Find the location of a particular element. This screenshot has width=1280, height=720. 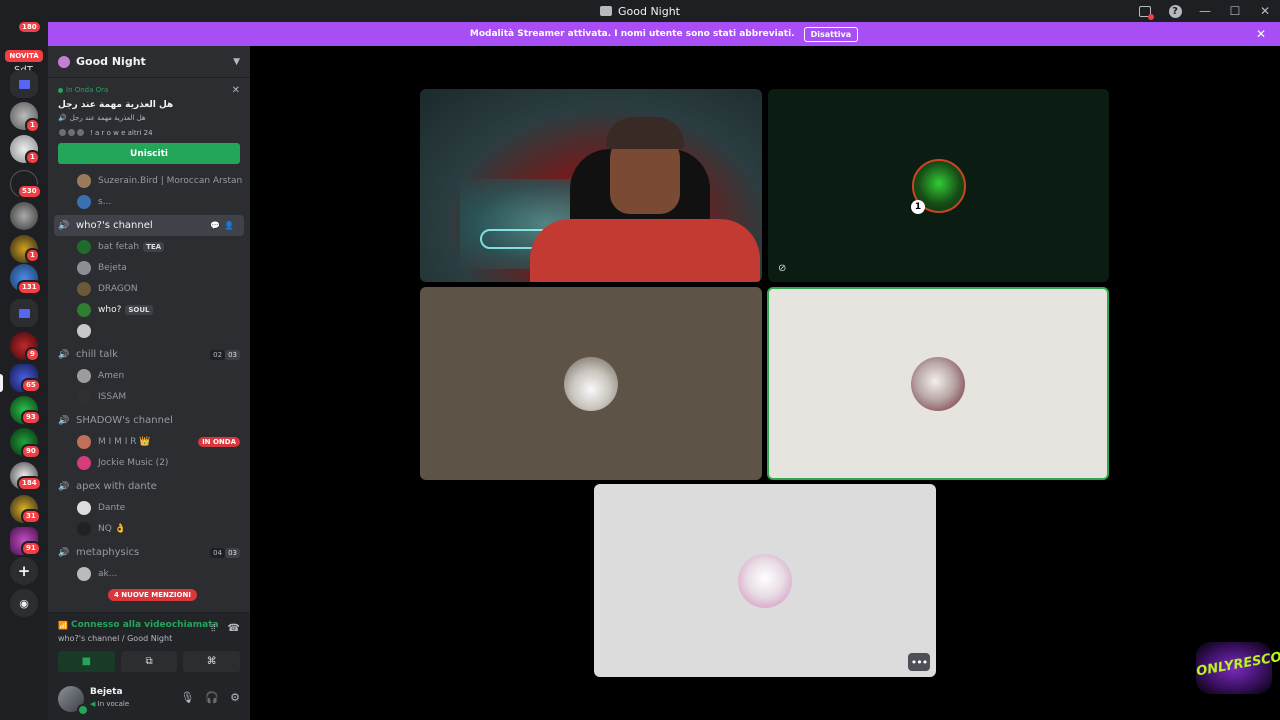

add-user-icon: 👤 is located at coordinates (229, 225).